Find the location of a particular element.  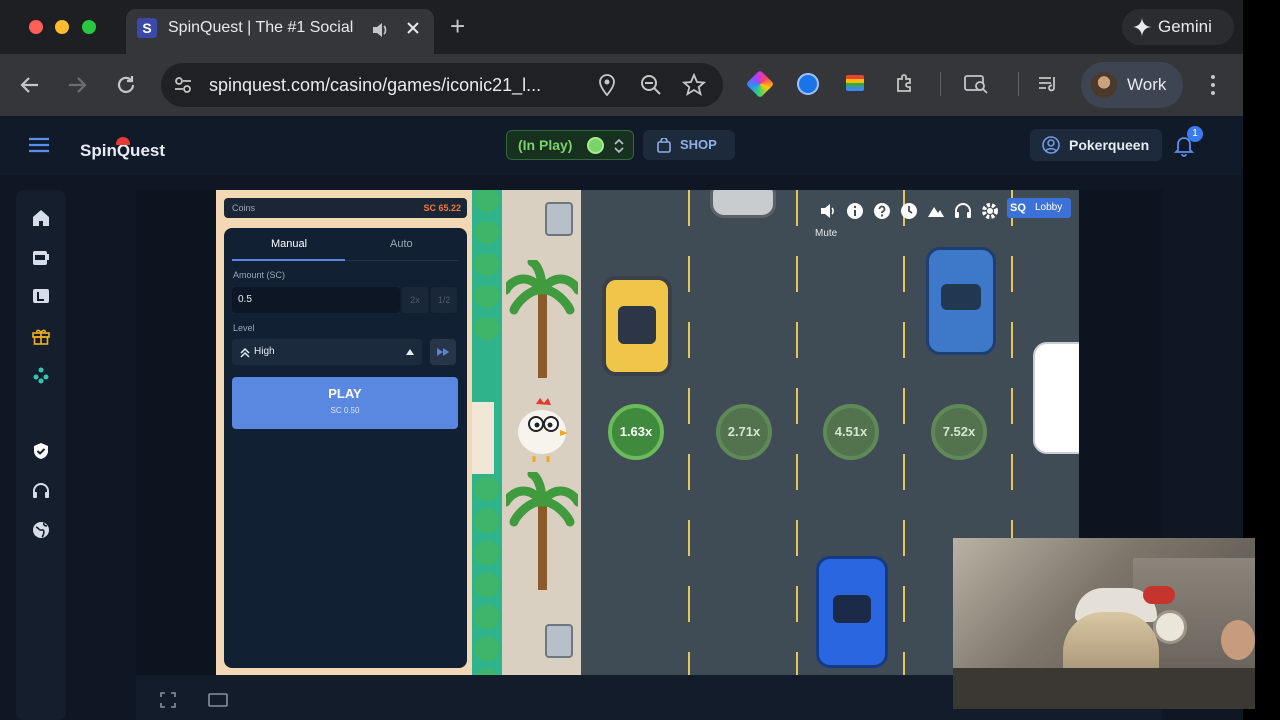

avatar is located at coordinates (1104, 85).